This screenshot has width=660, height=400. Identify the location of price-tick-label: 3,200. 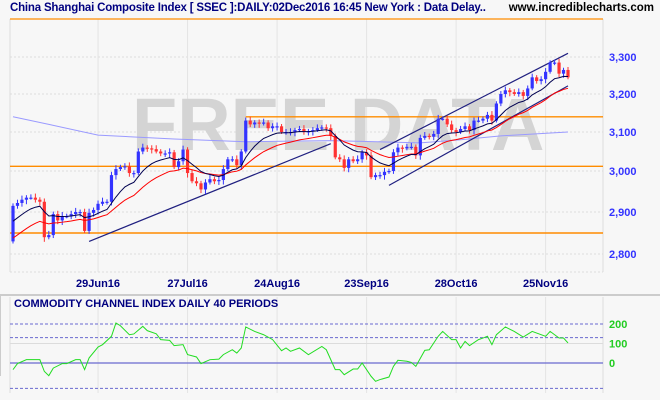
(623, 95).